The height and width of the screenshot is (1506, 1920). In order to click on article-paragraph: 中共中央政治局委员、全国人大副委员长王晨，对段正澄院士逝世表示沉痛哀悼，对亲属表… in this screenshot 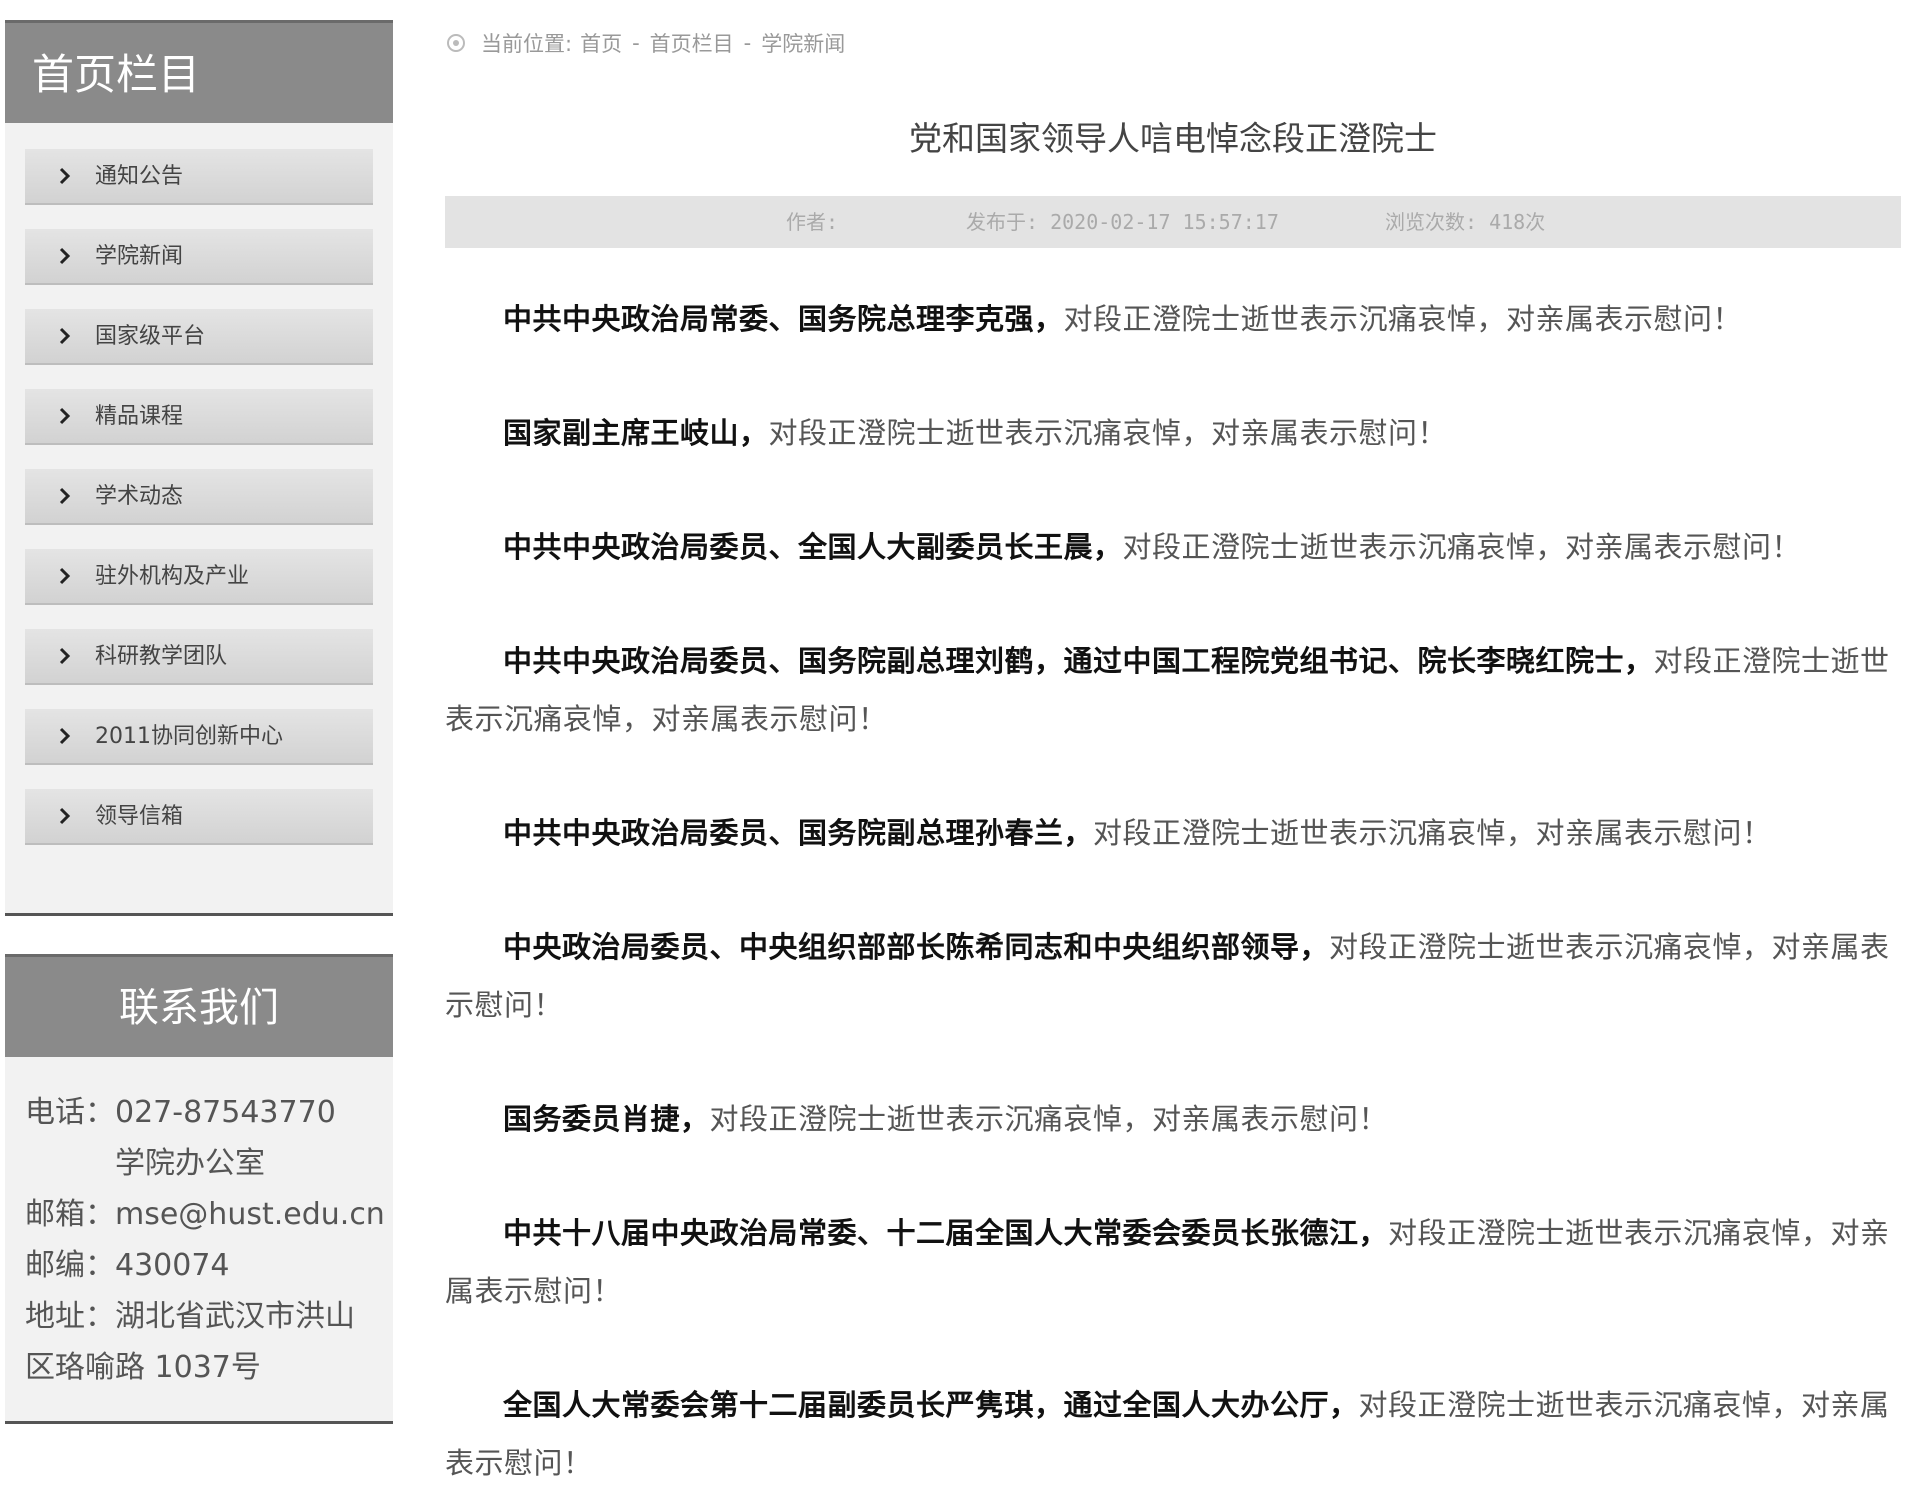, I will do `click(1173, 547)`.